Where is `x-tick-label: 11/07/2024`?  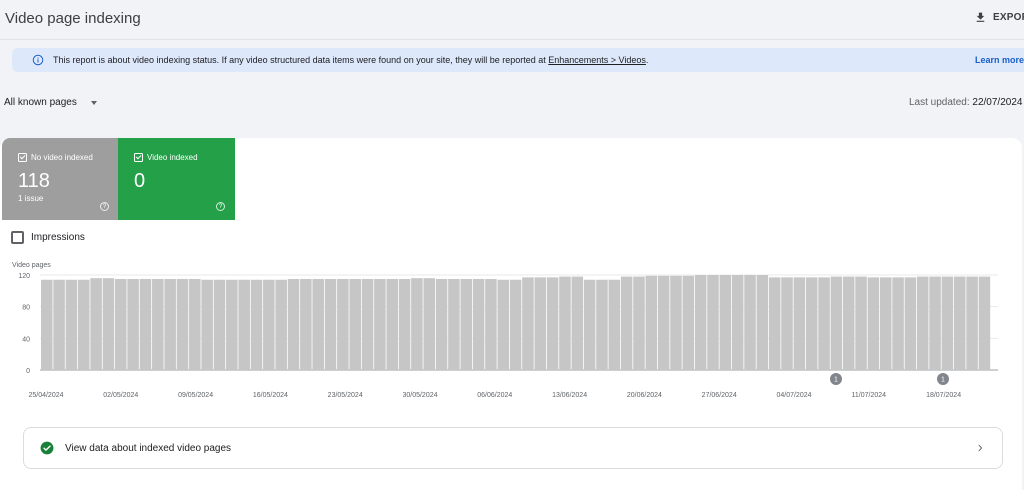
x-tick-label: 11/07/2024 is located at coordinates (869, 395).